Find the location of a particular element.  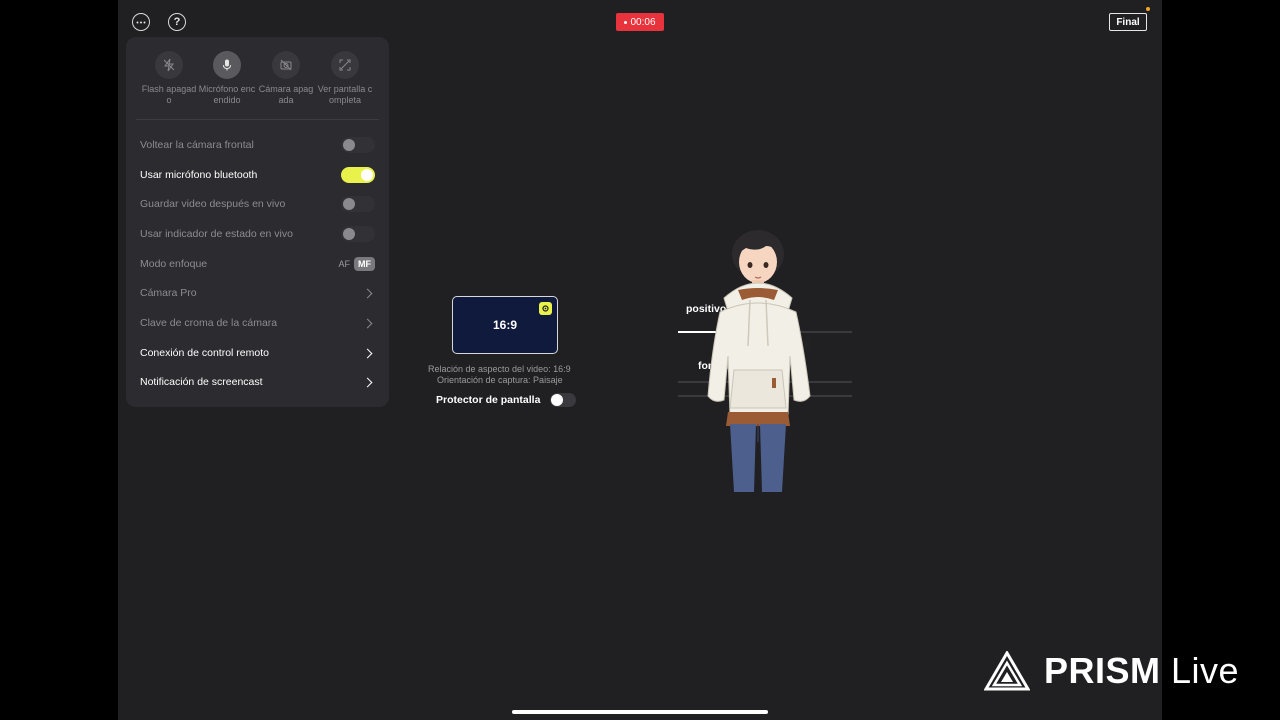

bluetooth-mic-toggle is located at coordinates (358, 175).